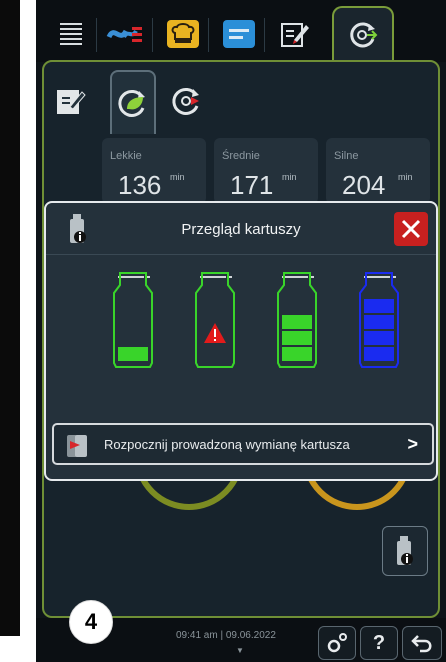 This screenshot has height=662, width=446. I want to click on help-button: ?, so click(379, 643).